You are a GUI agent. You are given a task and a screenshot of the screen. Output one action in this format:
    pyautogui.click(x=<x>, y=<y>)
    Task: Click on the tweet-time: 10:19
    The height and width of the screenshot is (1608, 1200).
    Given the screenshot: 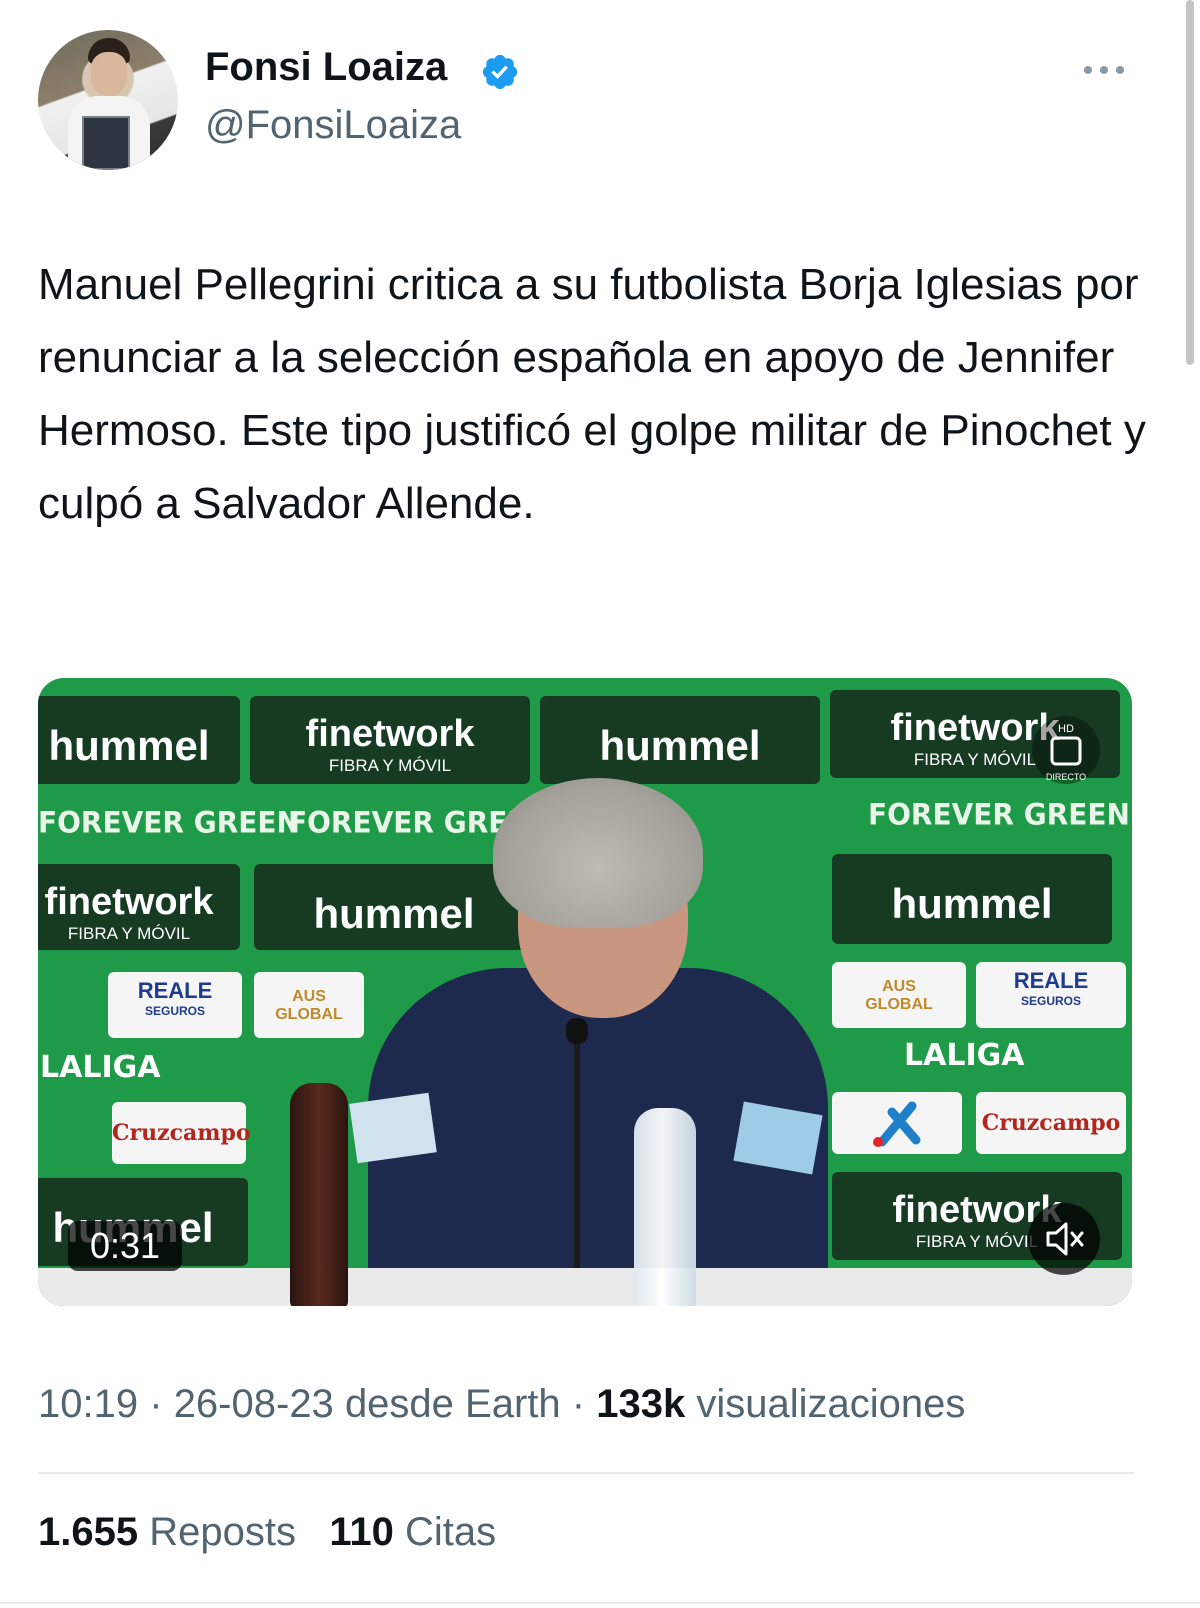 What is the action you would take?
    pyautogui.click(x=88, y=1404)
    